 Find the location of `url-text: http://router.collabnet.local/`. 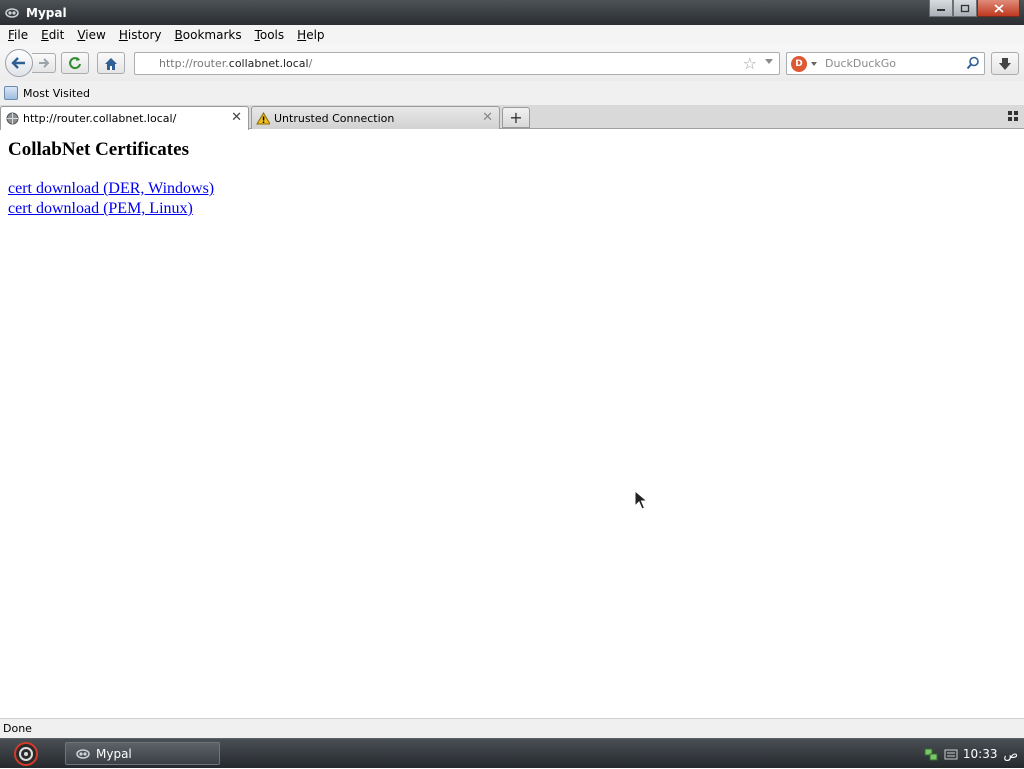

url-text: http://router.collabnet.local/ is located at coordinates (236, 63).